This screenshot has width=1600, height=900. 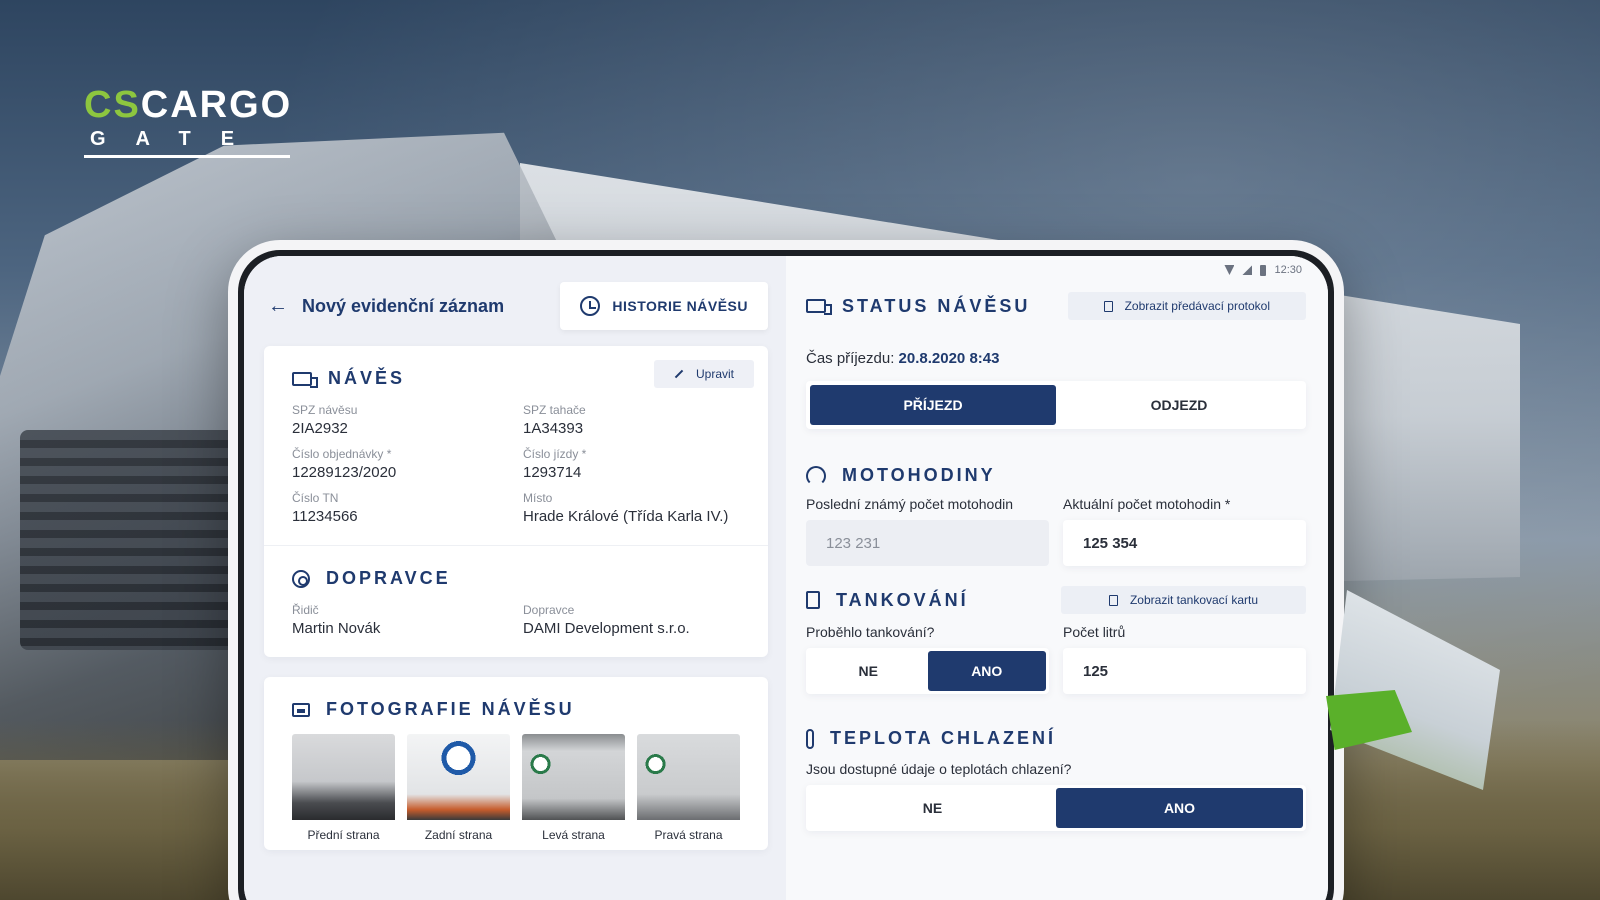 I want to click on temperature-toggle: NE ANO, so click(x=1056, y=808).